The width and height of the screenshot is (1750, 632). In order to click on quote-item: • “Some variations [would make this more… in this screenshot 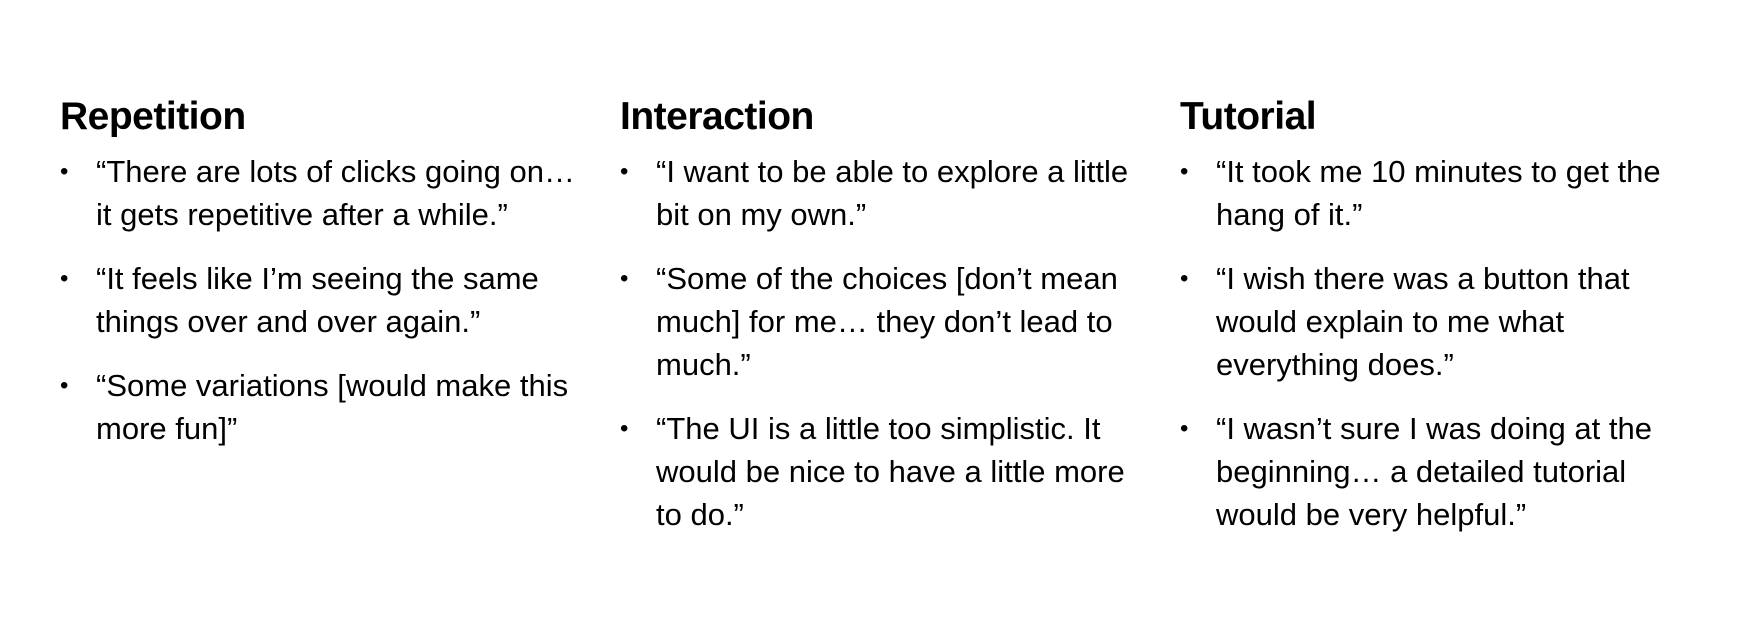, I will do `click(323, 407)`.